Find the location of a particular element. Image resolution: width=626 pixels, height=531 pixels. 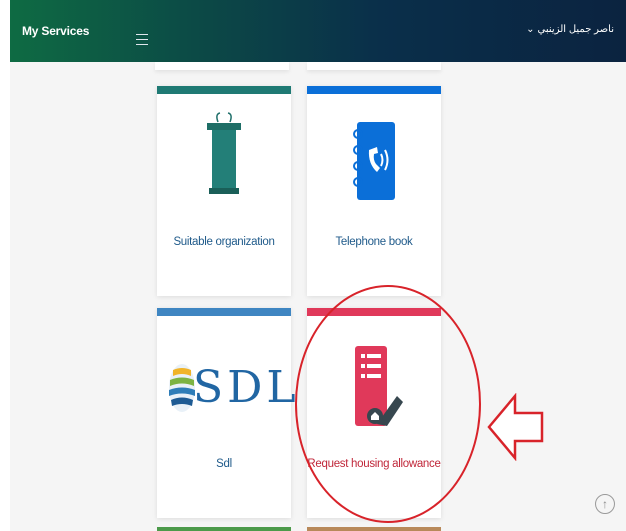

service-label: Telephone book is located at coordinates (374, 242).